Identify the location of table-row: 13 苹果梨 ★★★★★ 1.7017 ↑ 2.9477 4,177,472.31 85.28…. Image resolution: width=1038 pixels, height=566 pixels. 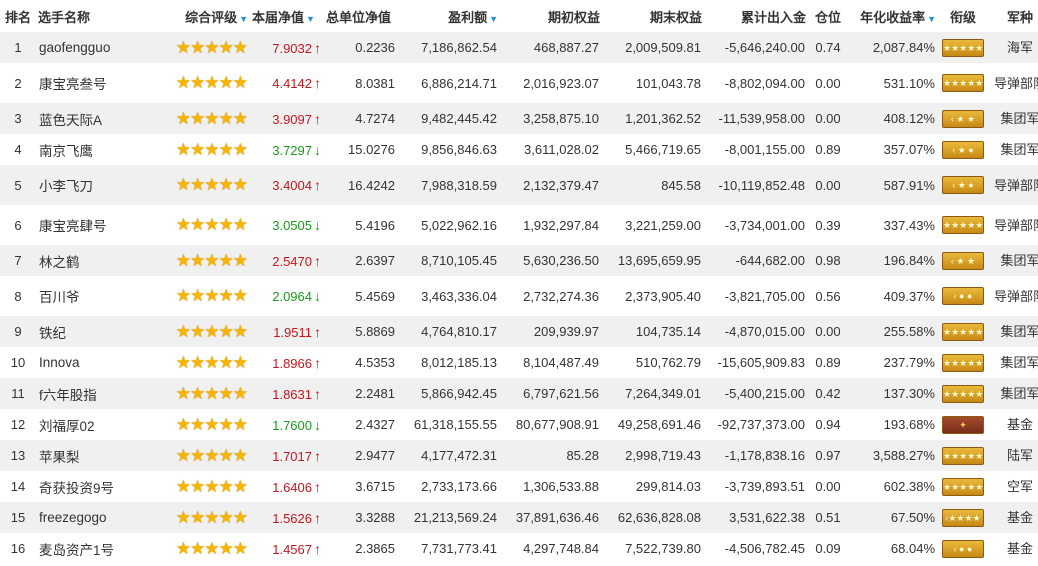
(519, 455).